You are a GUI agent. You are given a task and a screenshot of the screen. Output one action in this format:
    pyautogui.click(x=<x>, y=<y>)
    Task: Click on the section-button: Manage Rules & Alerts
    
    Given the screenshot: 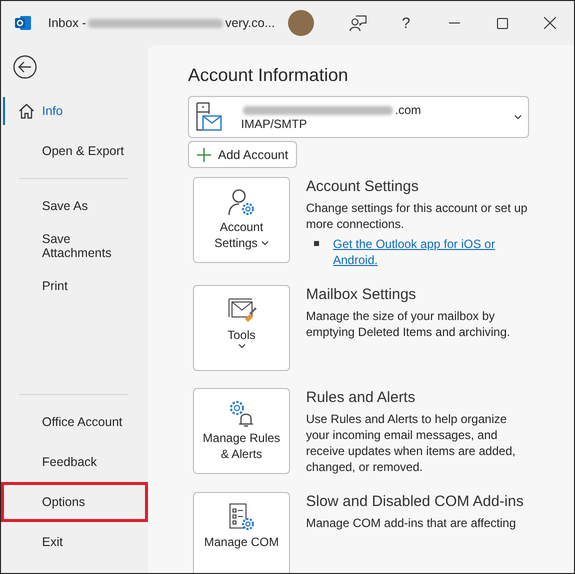 What is the action you would take?
    pyautogui.click(x=241, y=431)
    